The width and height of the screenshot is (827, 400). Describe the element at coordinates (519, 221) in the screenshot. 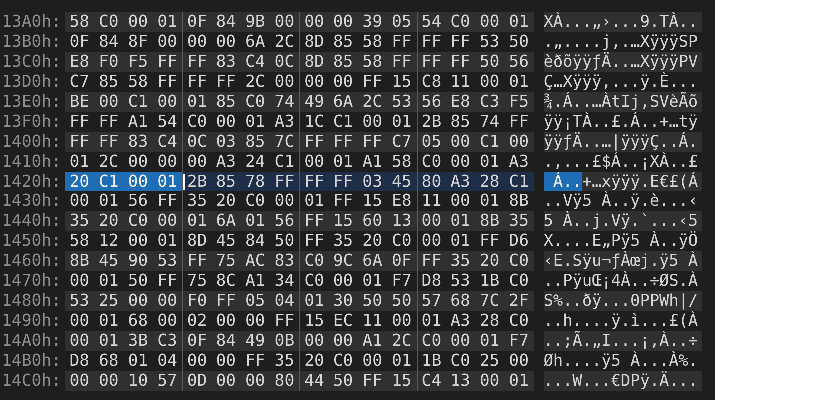

I see `hex-byte: 35` at that location.